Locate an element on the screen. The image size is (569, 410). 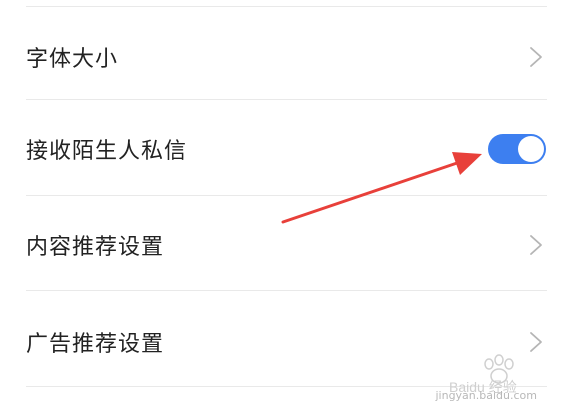
settings-row-label: 内容推荐设置 is located at coordinates (95, 247).